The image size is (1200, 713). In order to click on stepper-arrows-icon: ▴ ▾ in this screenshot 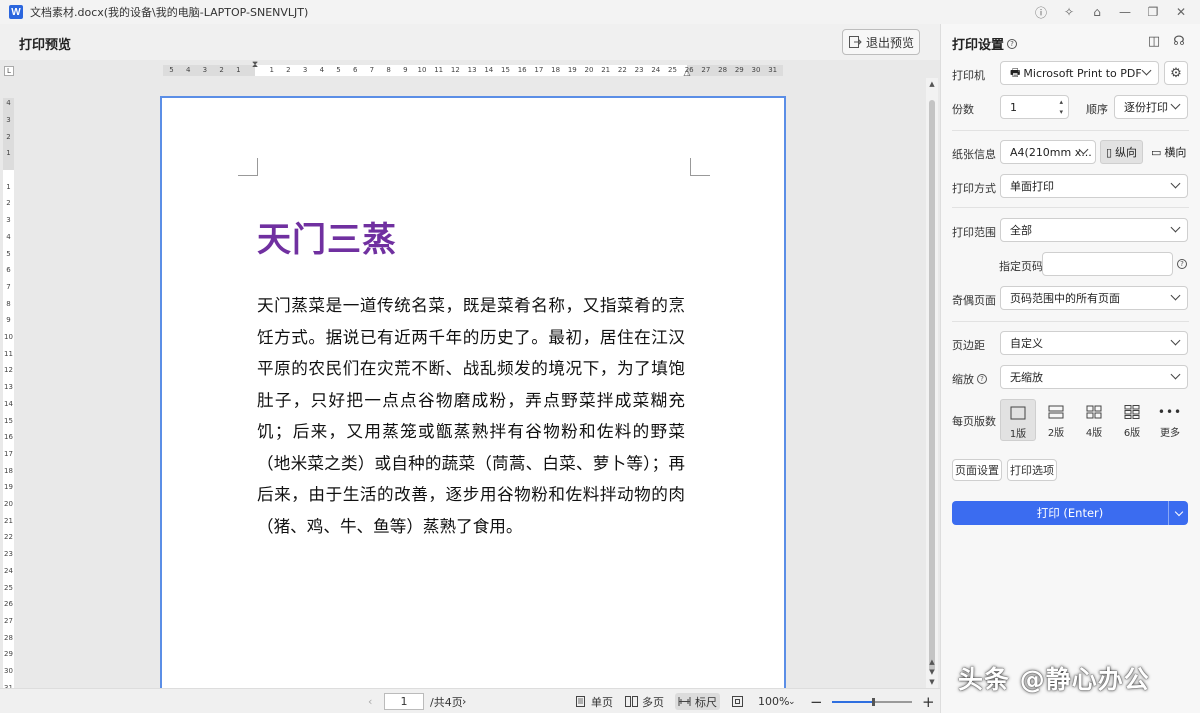, I will do `click(1061, 107)`.